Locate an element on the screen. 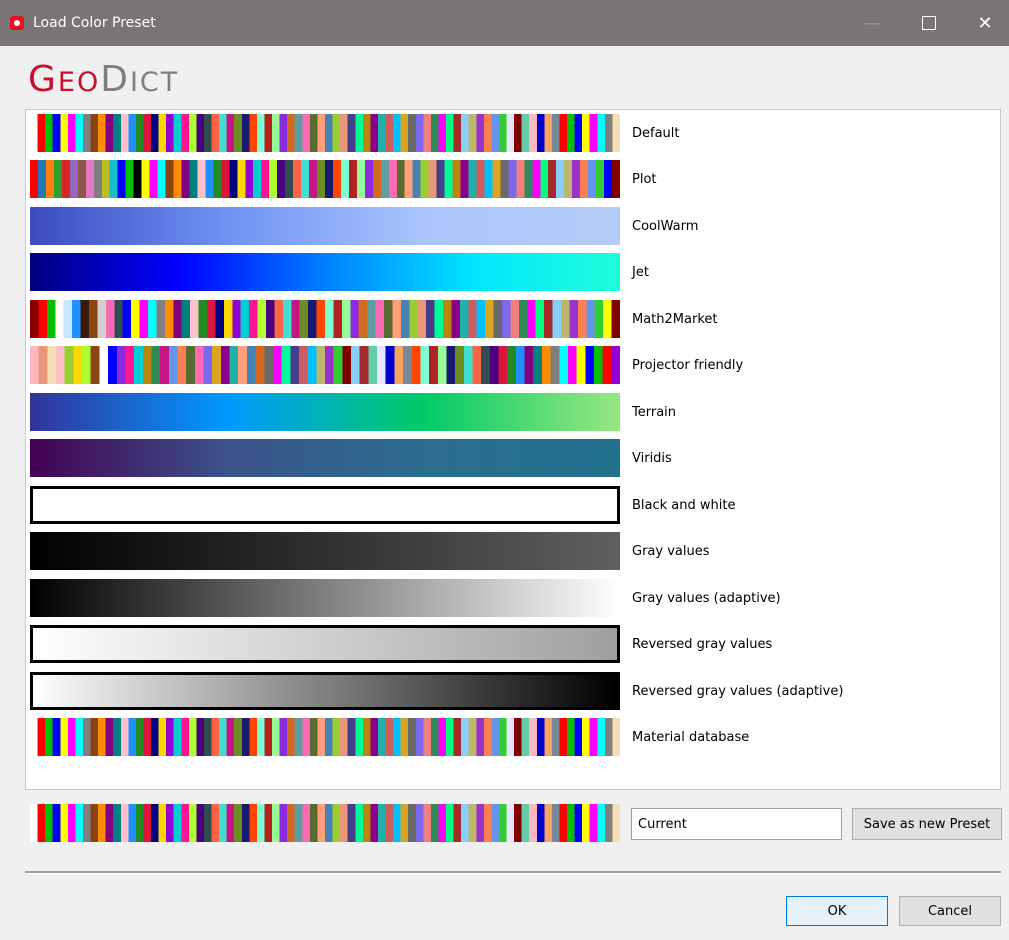 This screenshot has width=1009, height=940. preset-row: Material database is located at coordinates (513, 738).